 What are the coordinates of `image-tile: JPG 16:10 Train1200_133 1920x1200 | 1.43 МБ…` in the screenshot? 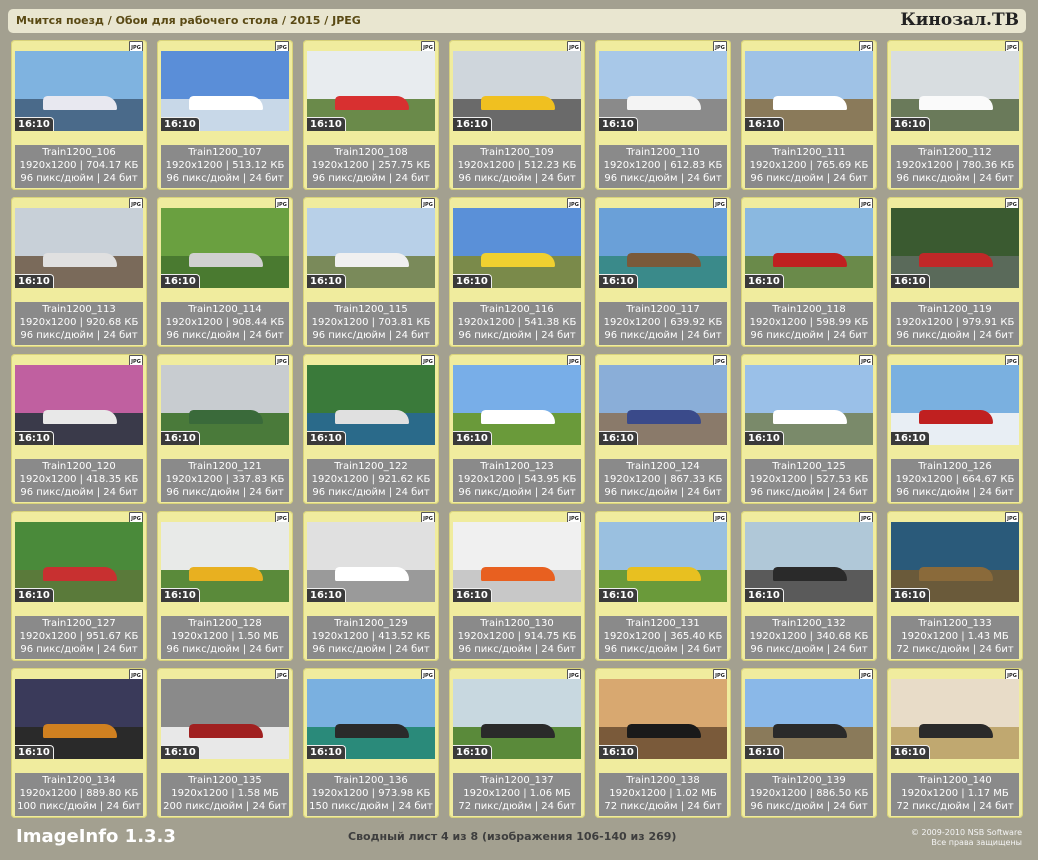 It's located at (955, 586).